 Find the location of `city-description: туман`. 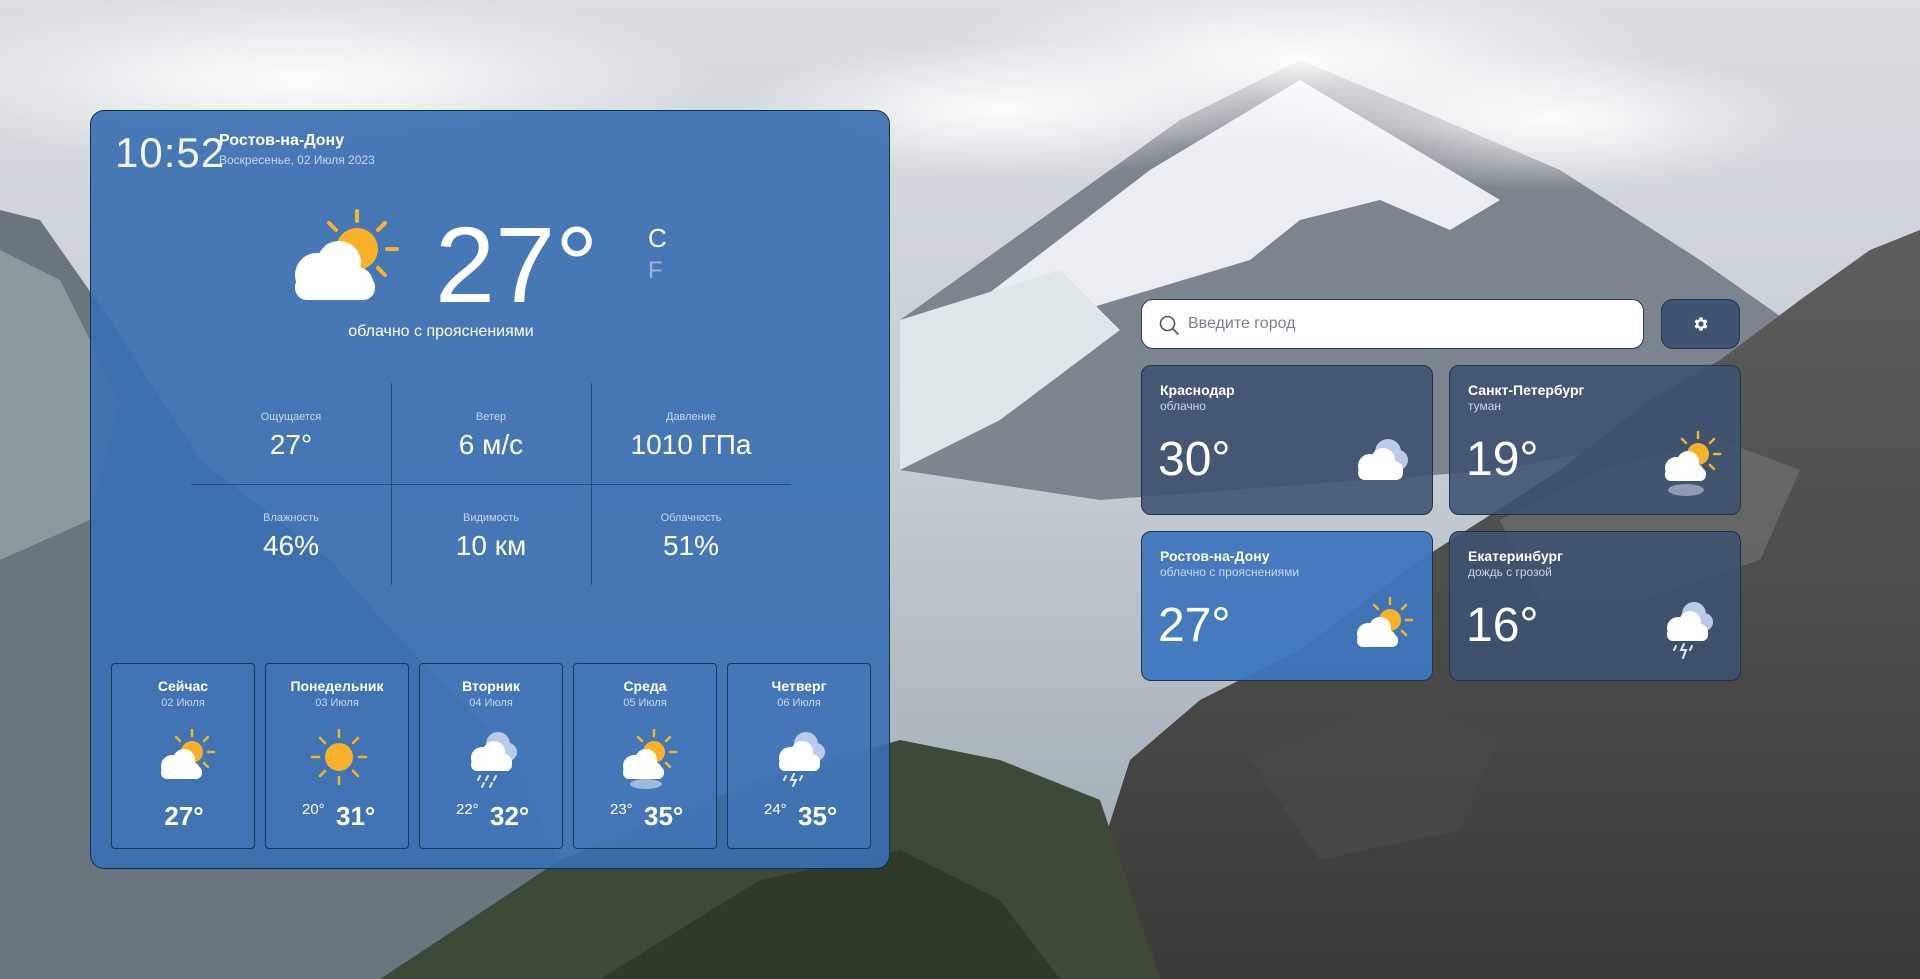

city-description: туман is located at coordinates (1485, 406).